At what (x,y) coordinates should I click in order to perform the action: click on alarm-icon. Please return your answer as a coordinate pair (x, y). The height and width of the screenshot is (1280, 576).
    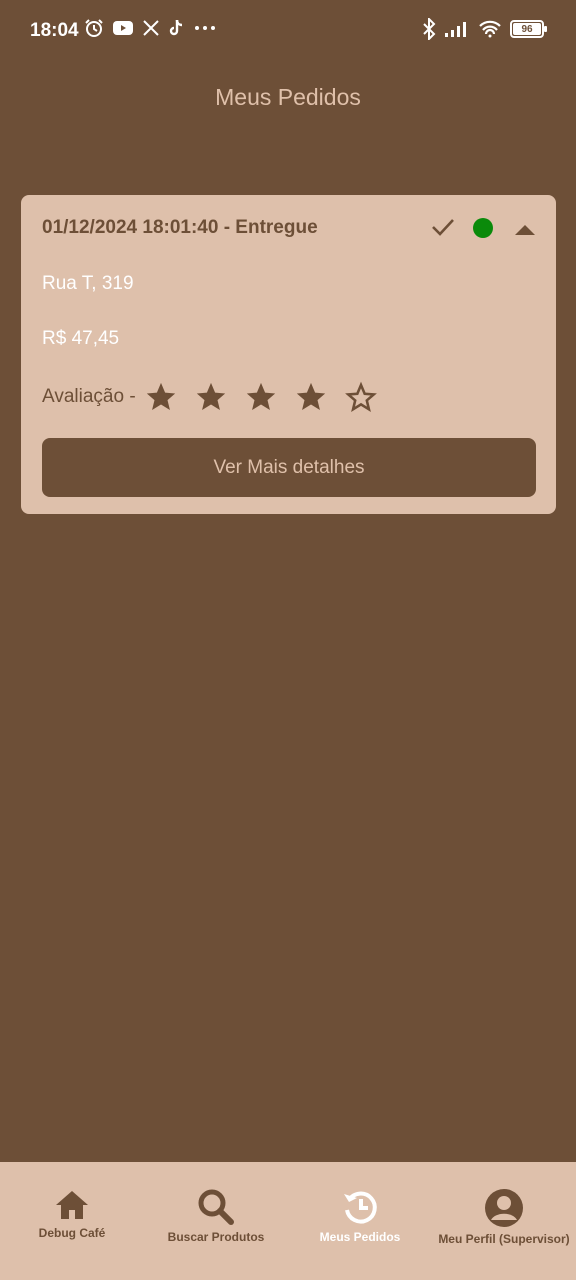
    Looking at the image, I should click on (94, 28).